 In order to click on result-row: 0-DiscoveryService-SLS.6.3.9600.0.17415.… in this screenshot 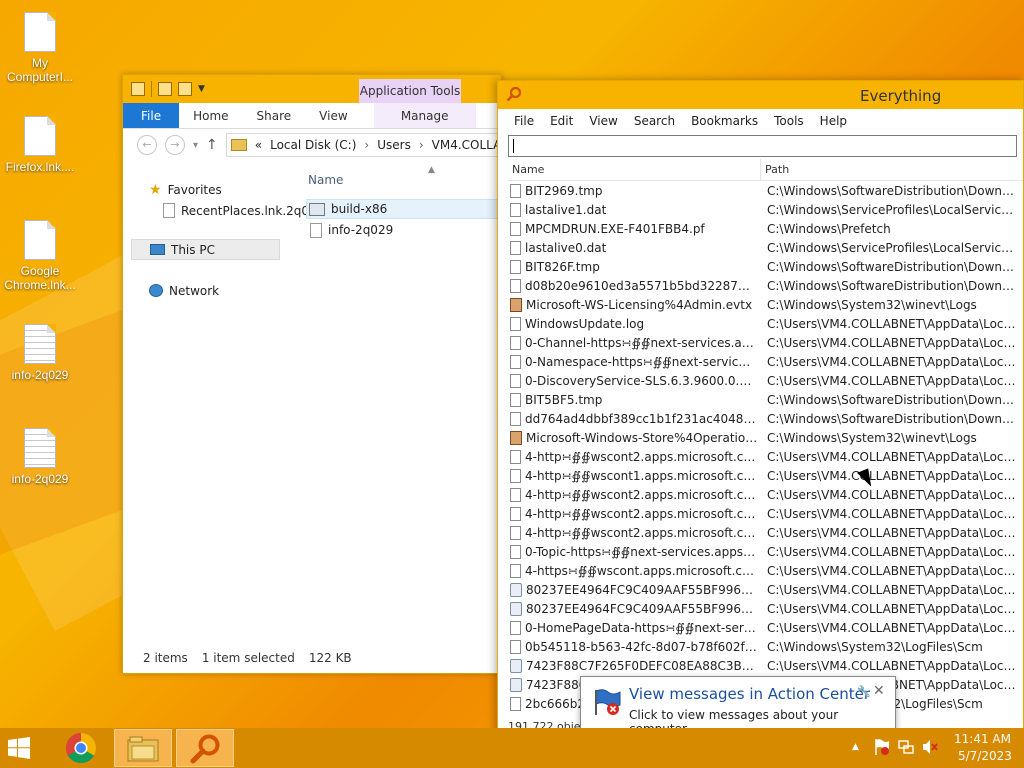, I will do `click(765, 380)`.